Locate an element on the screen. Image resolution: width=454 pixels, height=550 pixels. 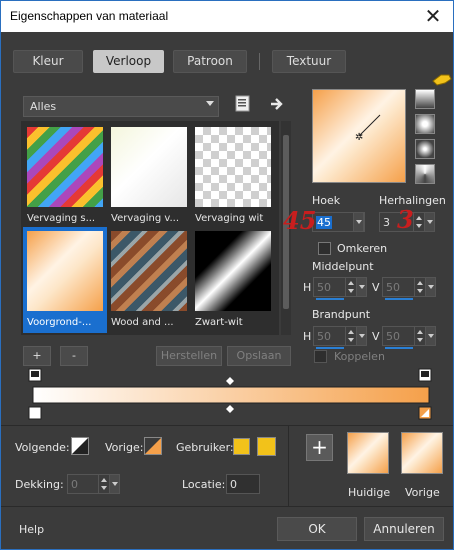
focal-label: Brandpunt is located at coordinates (341, 314).